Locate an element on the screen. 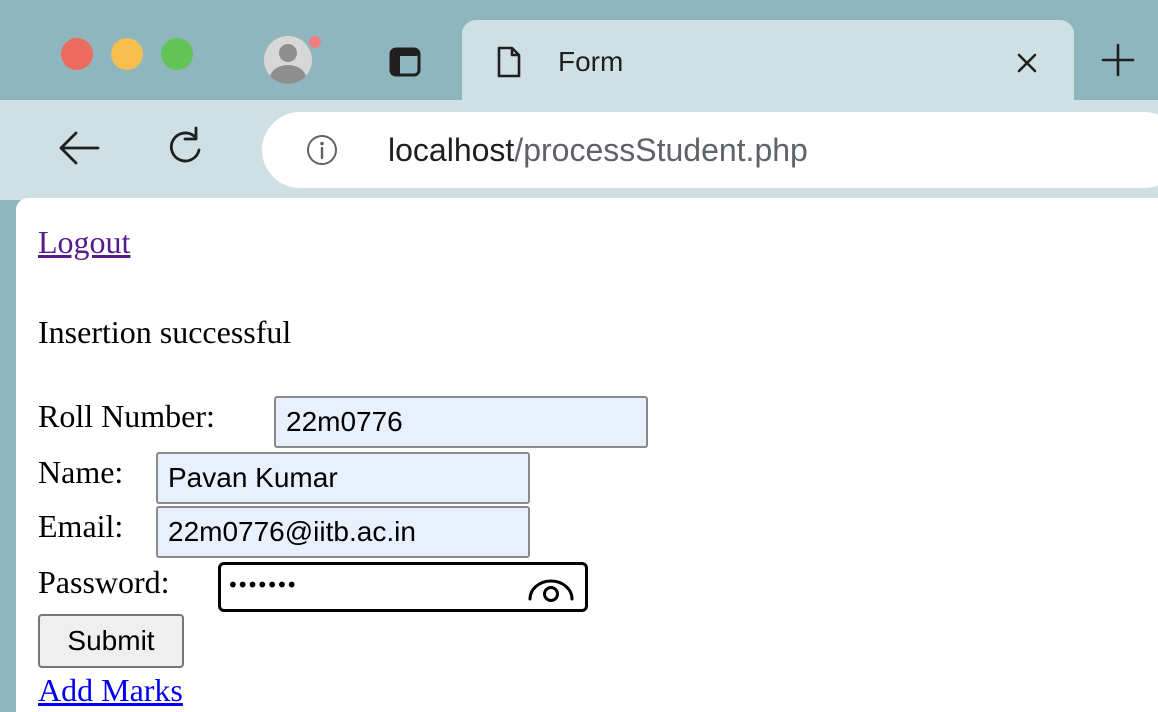 The height and width of the screenshot is (712, 1158). plus-icon is located at coordinates (1118, 60).